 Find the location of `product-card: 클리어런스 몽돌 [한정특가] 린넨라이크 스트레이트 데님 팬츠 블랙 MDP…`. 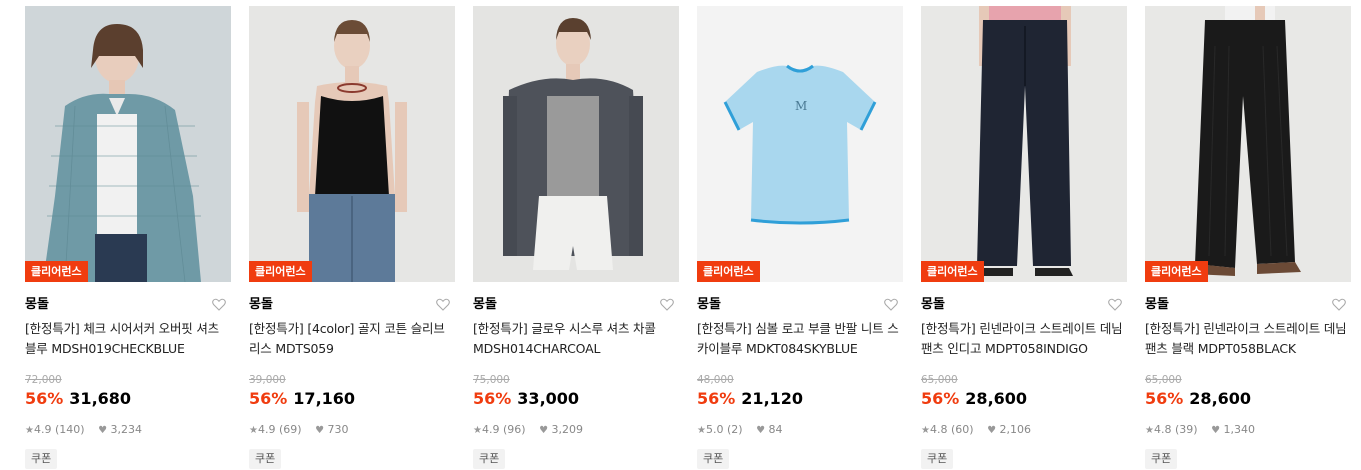

product-card: 클리어런스 몽돌 [한정특가] 린넨라이크 스트레이트 데님 팬츠 블랙 MDP… is located at coordinates (1248, 237).